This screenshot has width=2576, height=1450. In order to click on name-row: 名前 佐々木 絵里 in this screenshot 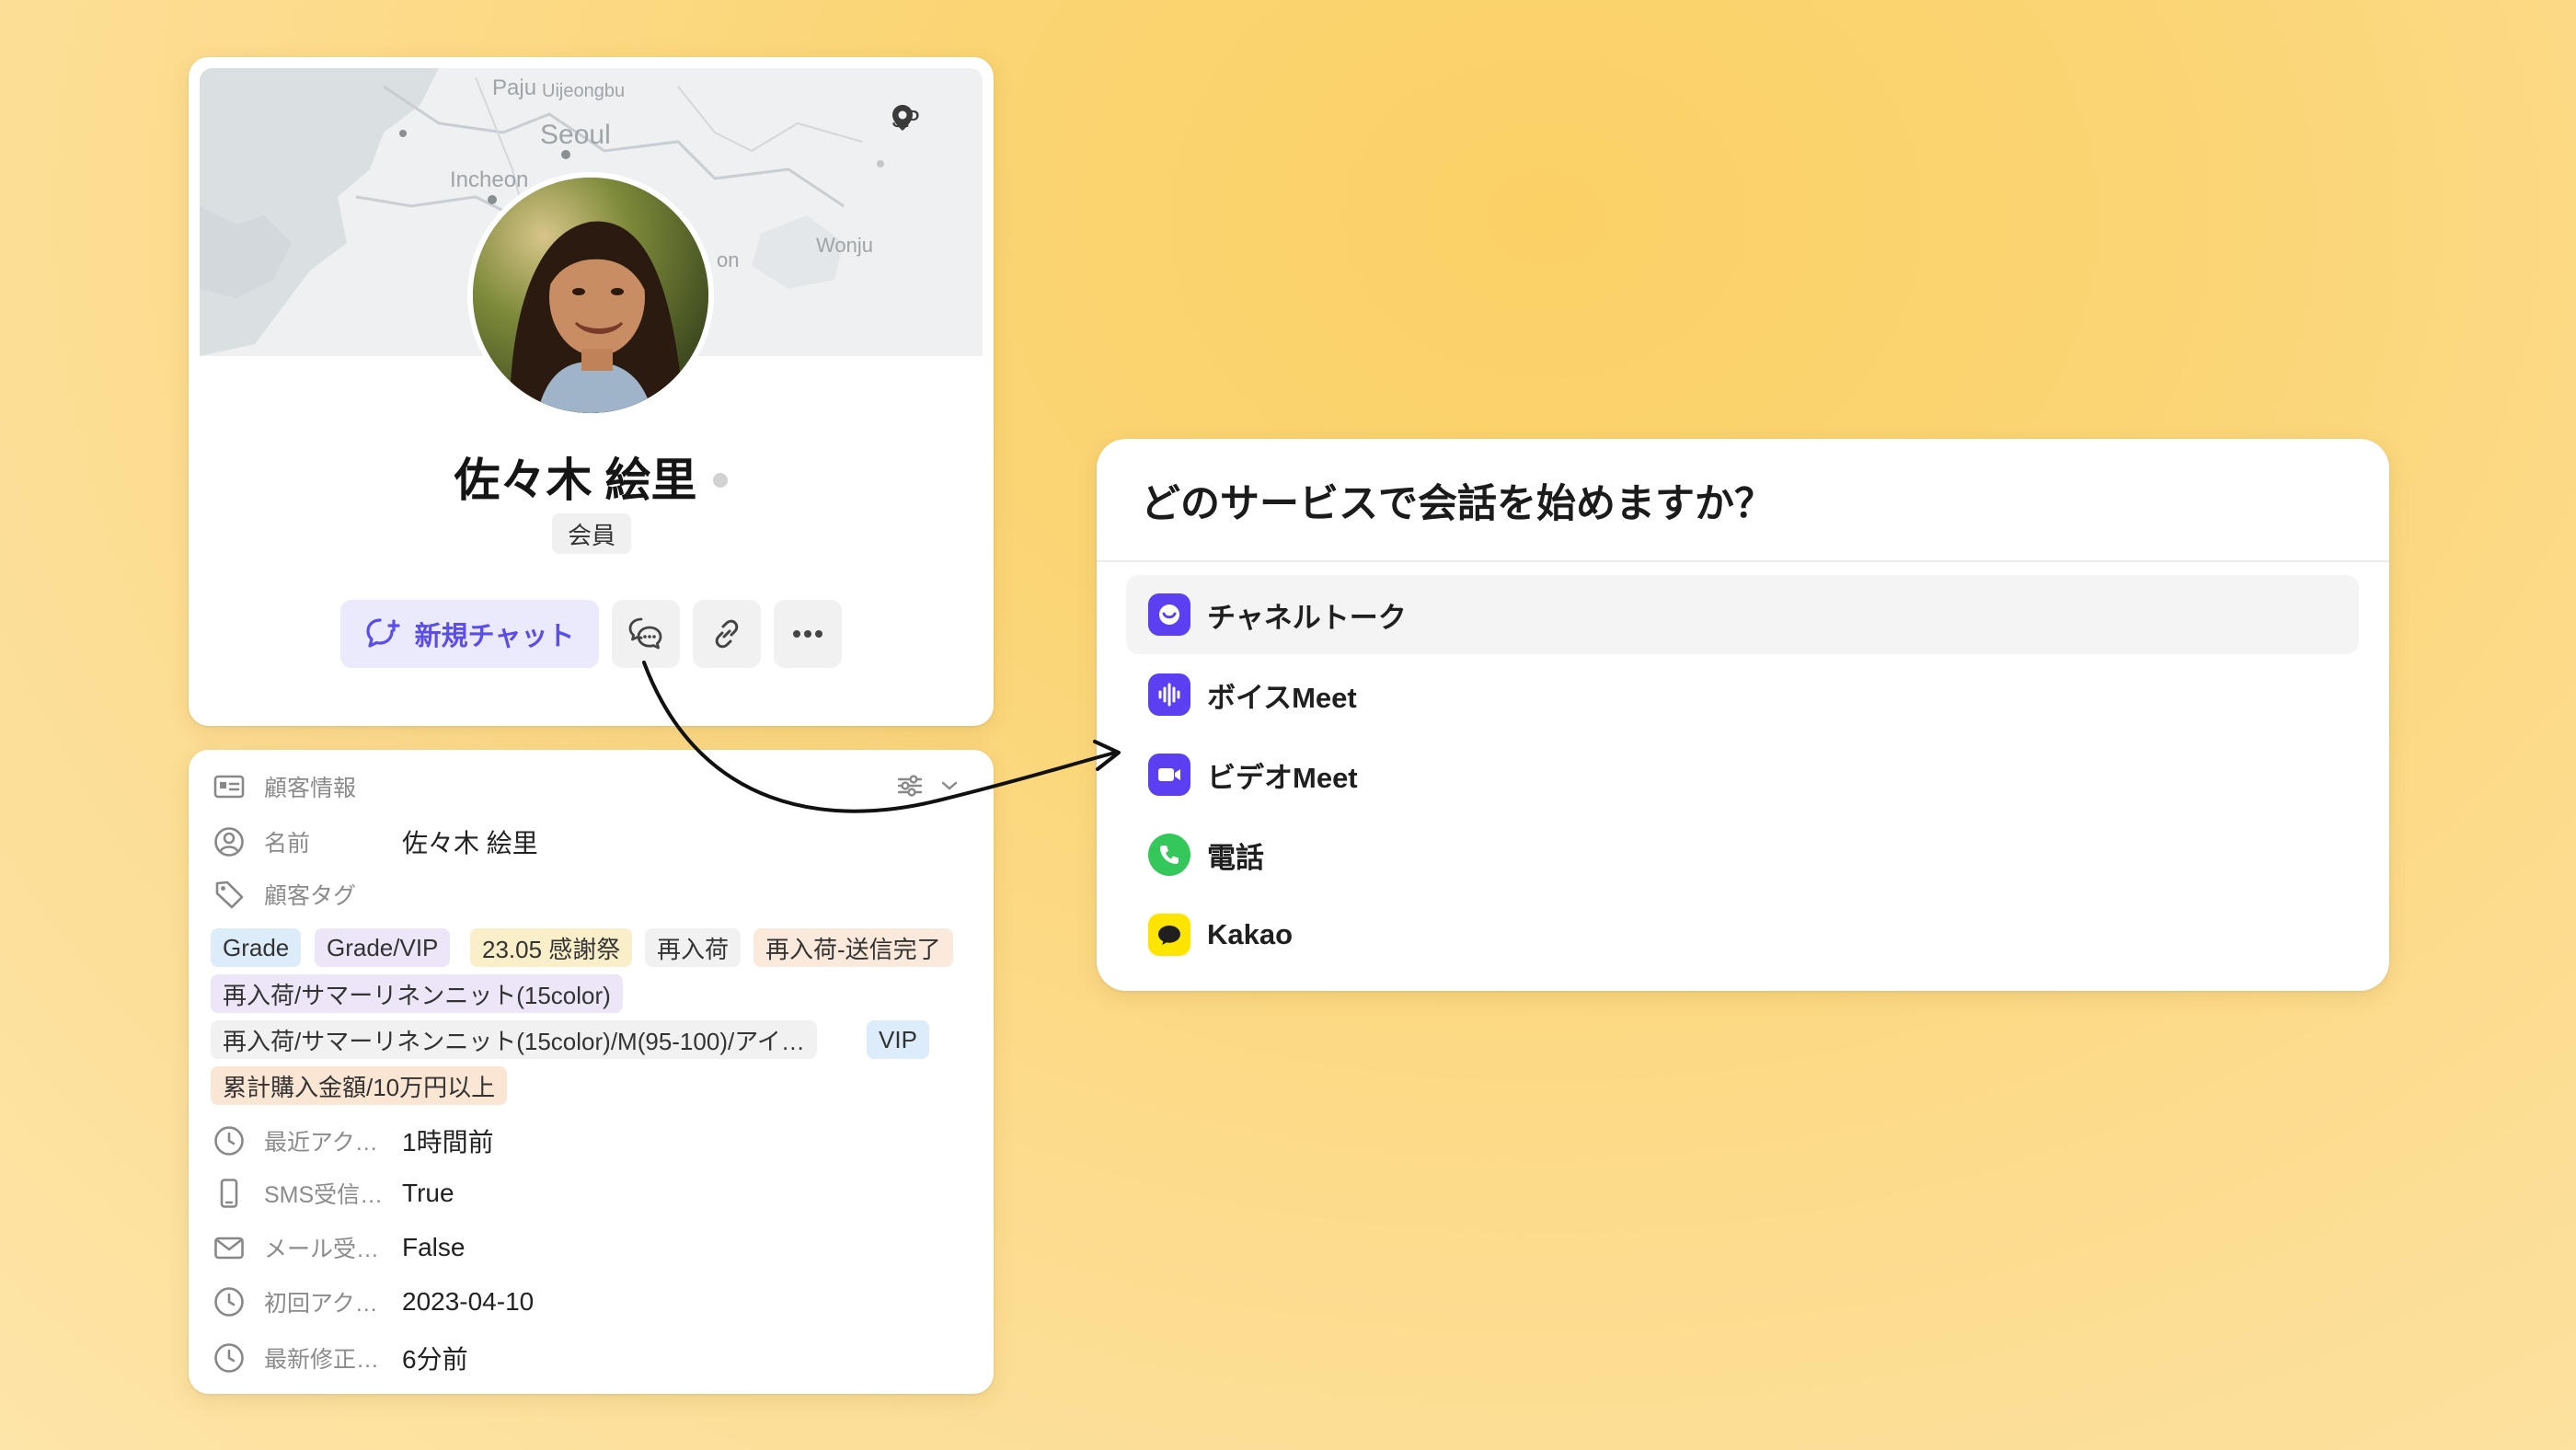, I will do `click(375, 842)`.